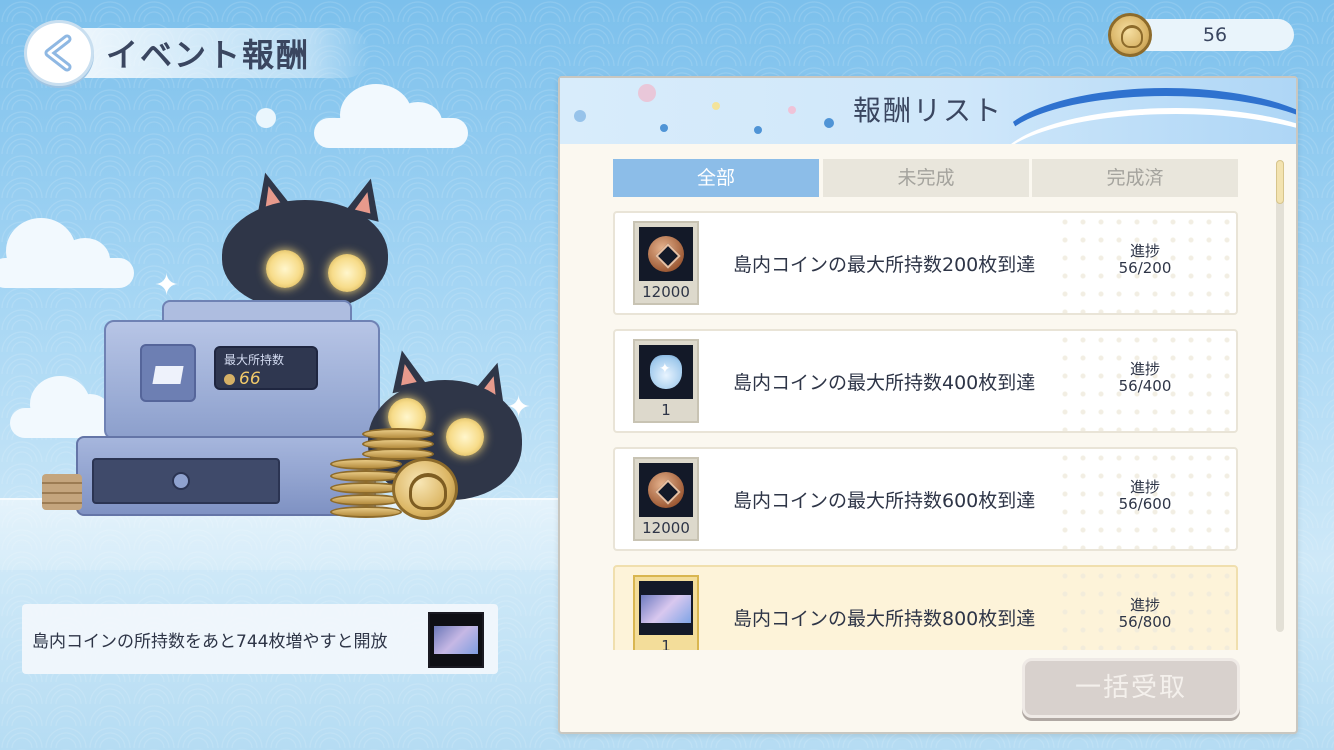 The image size is (1334, 750). What do you see at coordinates (1215, 35) in the screenshot?
I see `currency-value: 56` at bounding box center [1215, 35].